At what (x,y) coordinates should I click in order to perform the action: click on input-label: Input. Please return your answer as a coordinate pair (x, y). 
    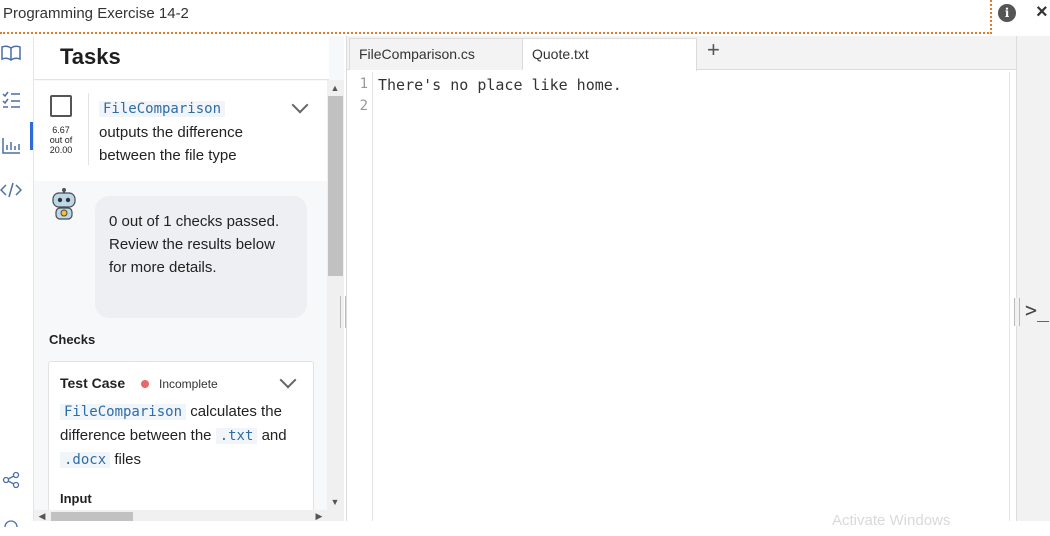
    Looking at the image, I should click on (76, 498).